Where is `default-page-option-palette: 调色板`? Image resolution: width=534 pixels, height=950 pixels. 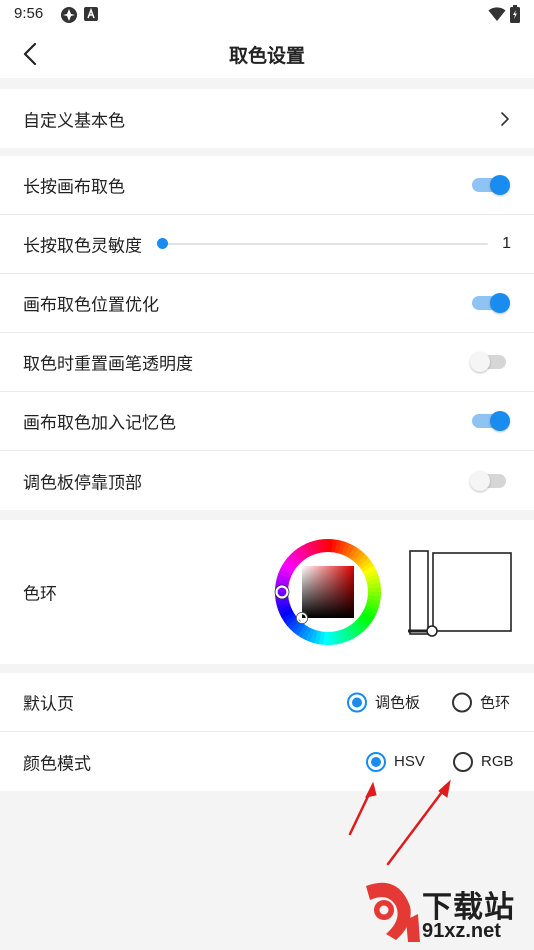 default-page-option-palette: 调色板 is located at coordinates (383, 702).